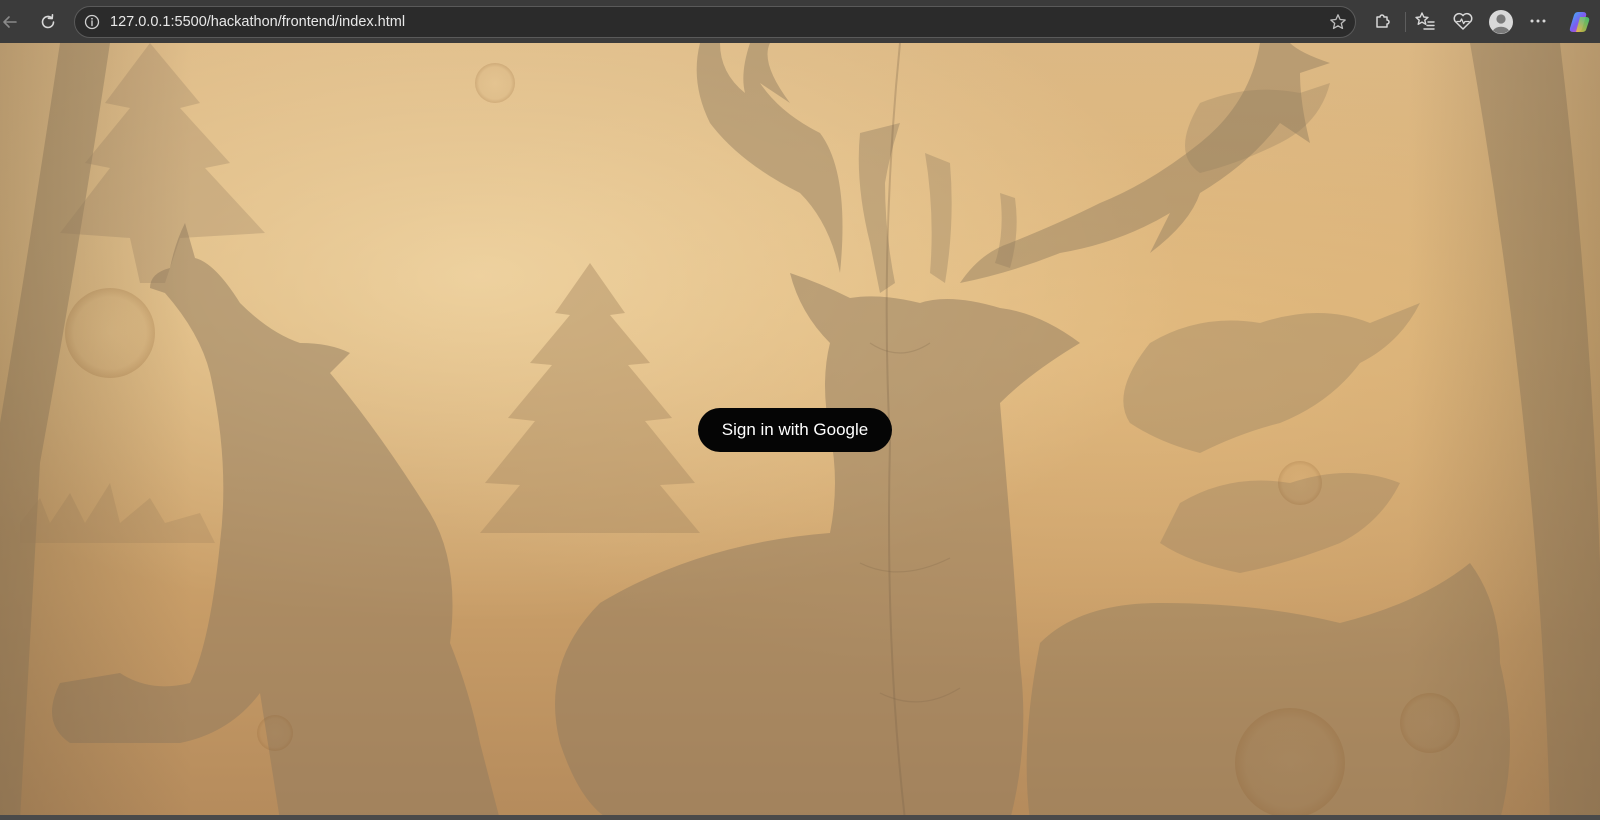  I want to click on copilot-button, so click(1579, 22).